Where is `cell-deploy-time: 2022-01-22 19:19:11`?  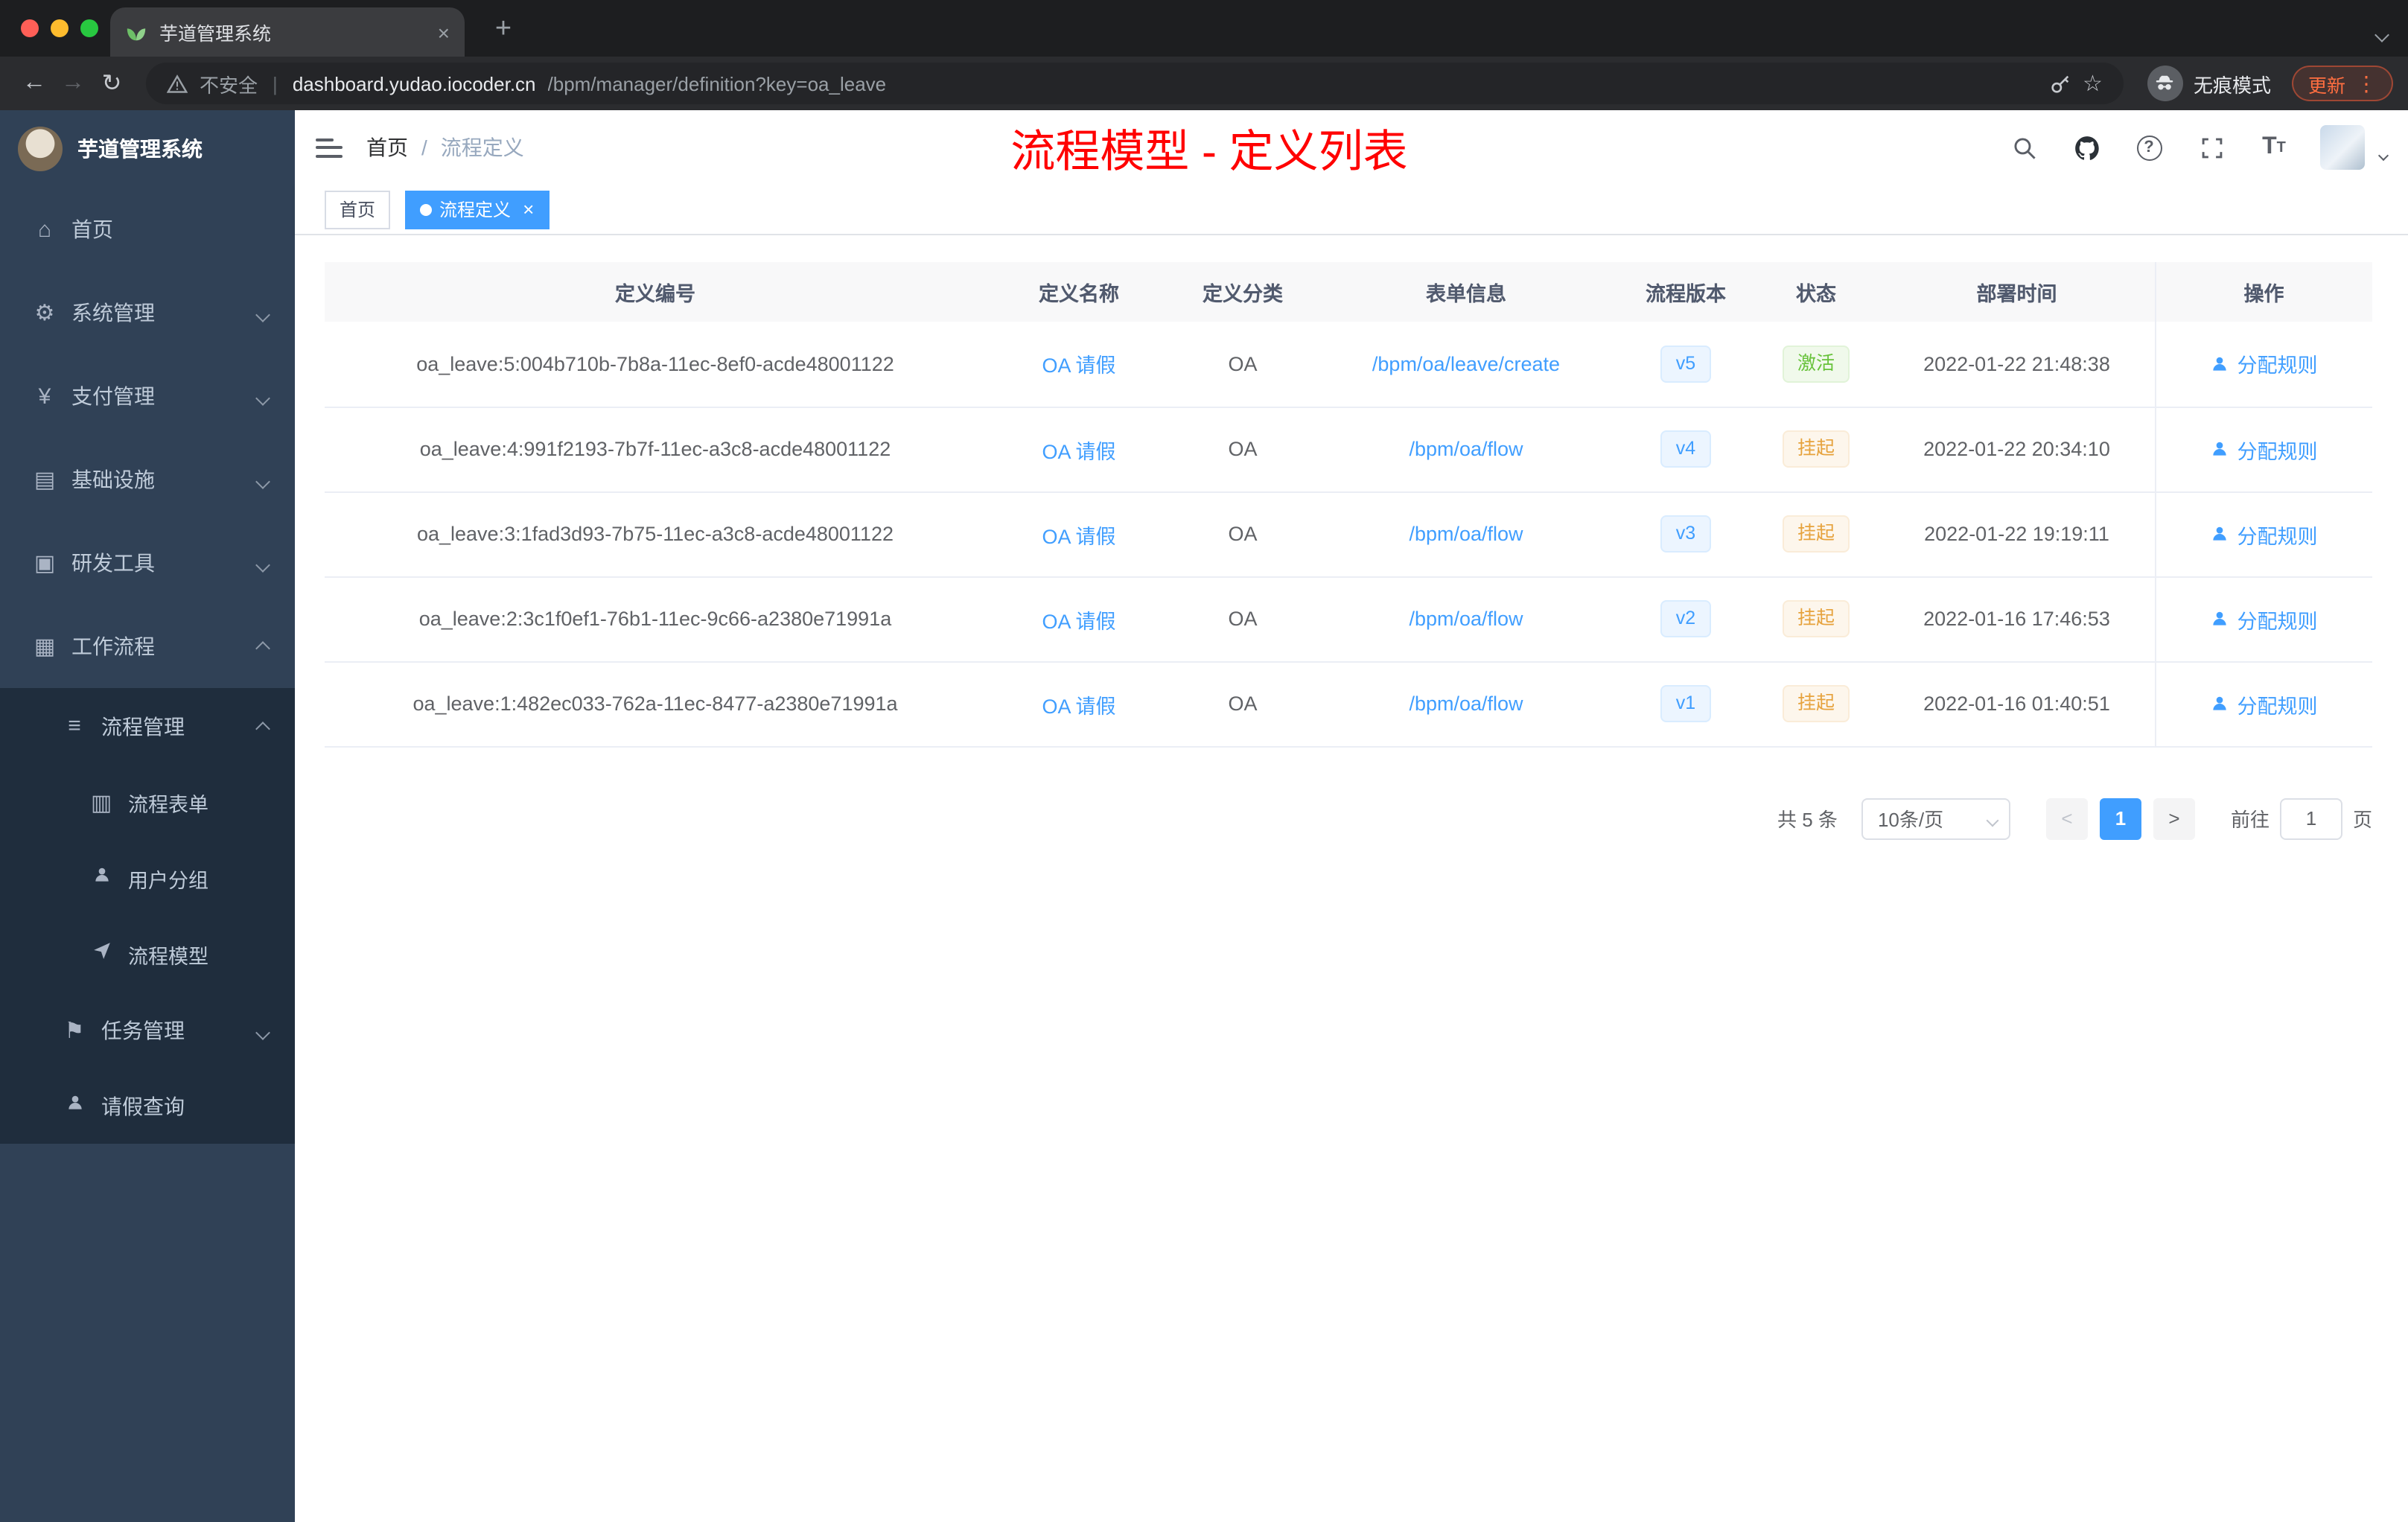
cell-deploy-time: 2022-01-22 19:19:11 is located at coordinates (2017, 534).